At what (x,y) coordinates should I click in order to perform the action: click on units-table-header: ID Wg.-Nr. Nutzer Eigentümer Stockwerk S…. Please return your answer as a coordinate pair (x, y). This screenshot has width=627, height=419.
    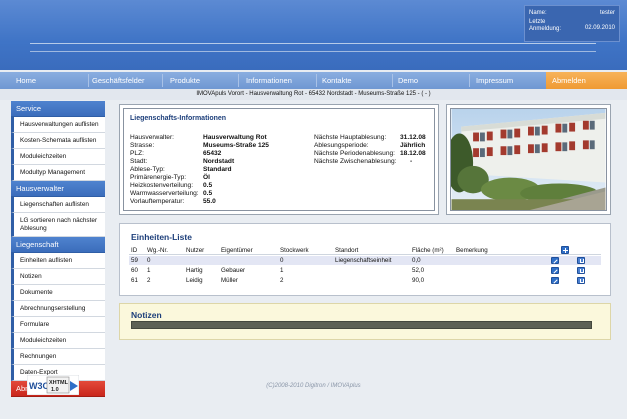
    Looking at the image, I should click on (365, 250).